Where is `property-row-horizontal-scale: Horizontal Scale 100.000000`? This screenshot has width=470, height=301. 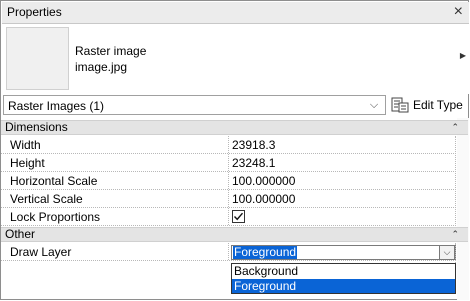 property-row-horizontal-scale: Horizontal Scale 100.000000 is located at coordinates (228, 181).